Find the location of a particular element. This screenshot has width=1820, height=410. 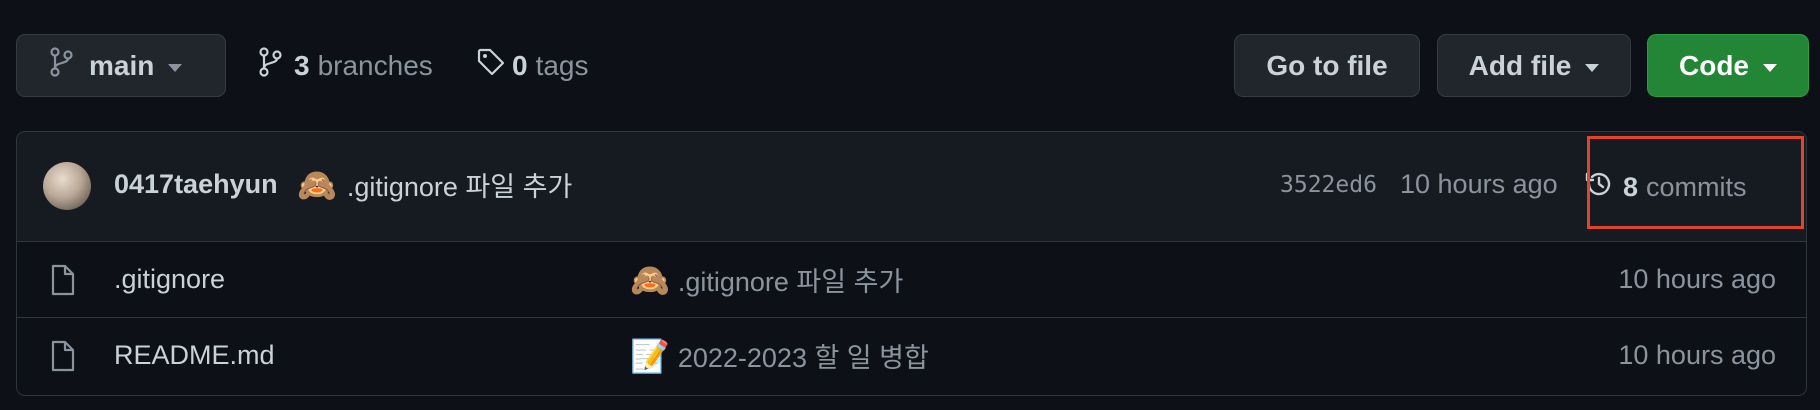

go-to-file-label: Go to file is located at coordinates (1327, 65).